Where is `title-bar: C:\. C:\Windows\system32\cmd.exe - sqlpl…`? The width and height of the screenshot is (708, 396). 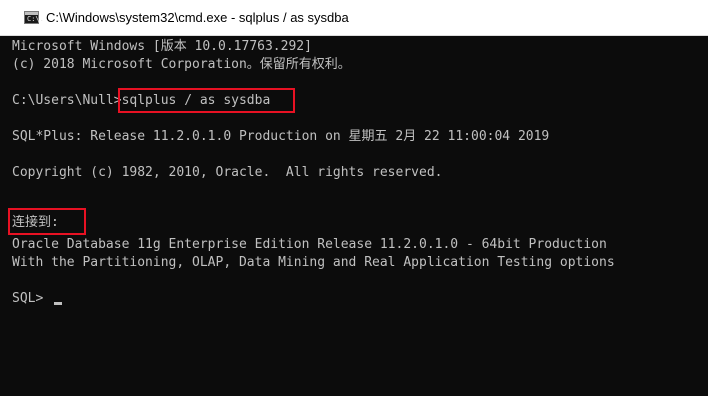 title-bar: C:\. C:\Windows\system32\cmd.exe - sqlpl… is located at coordinates (354, 18).